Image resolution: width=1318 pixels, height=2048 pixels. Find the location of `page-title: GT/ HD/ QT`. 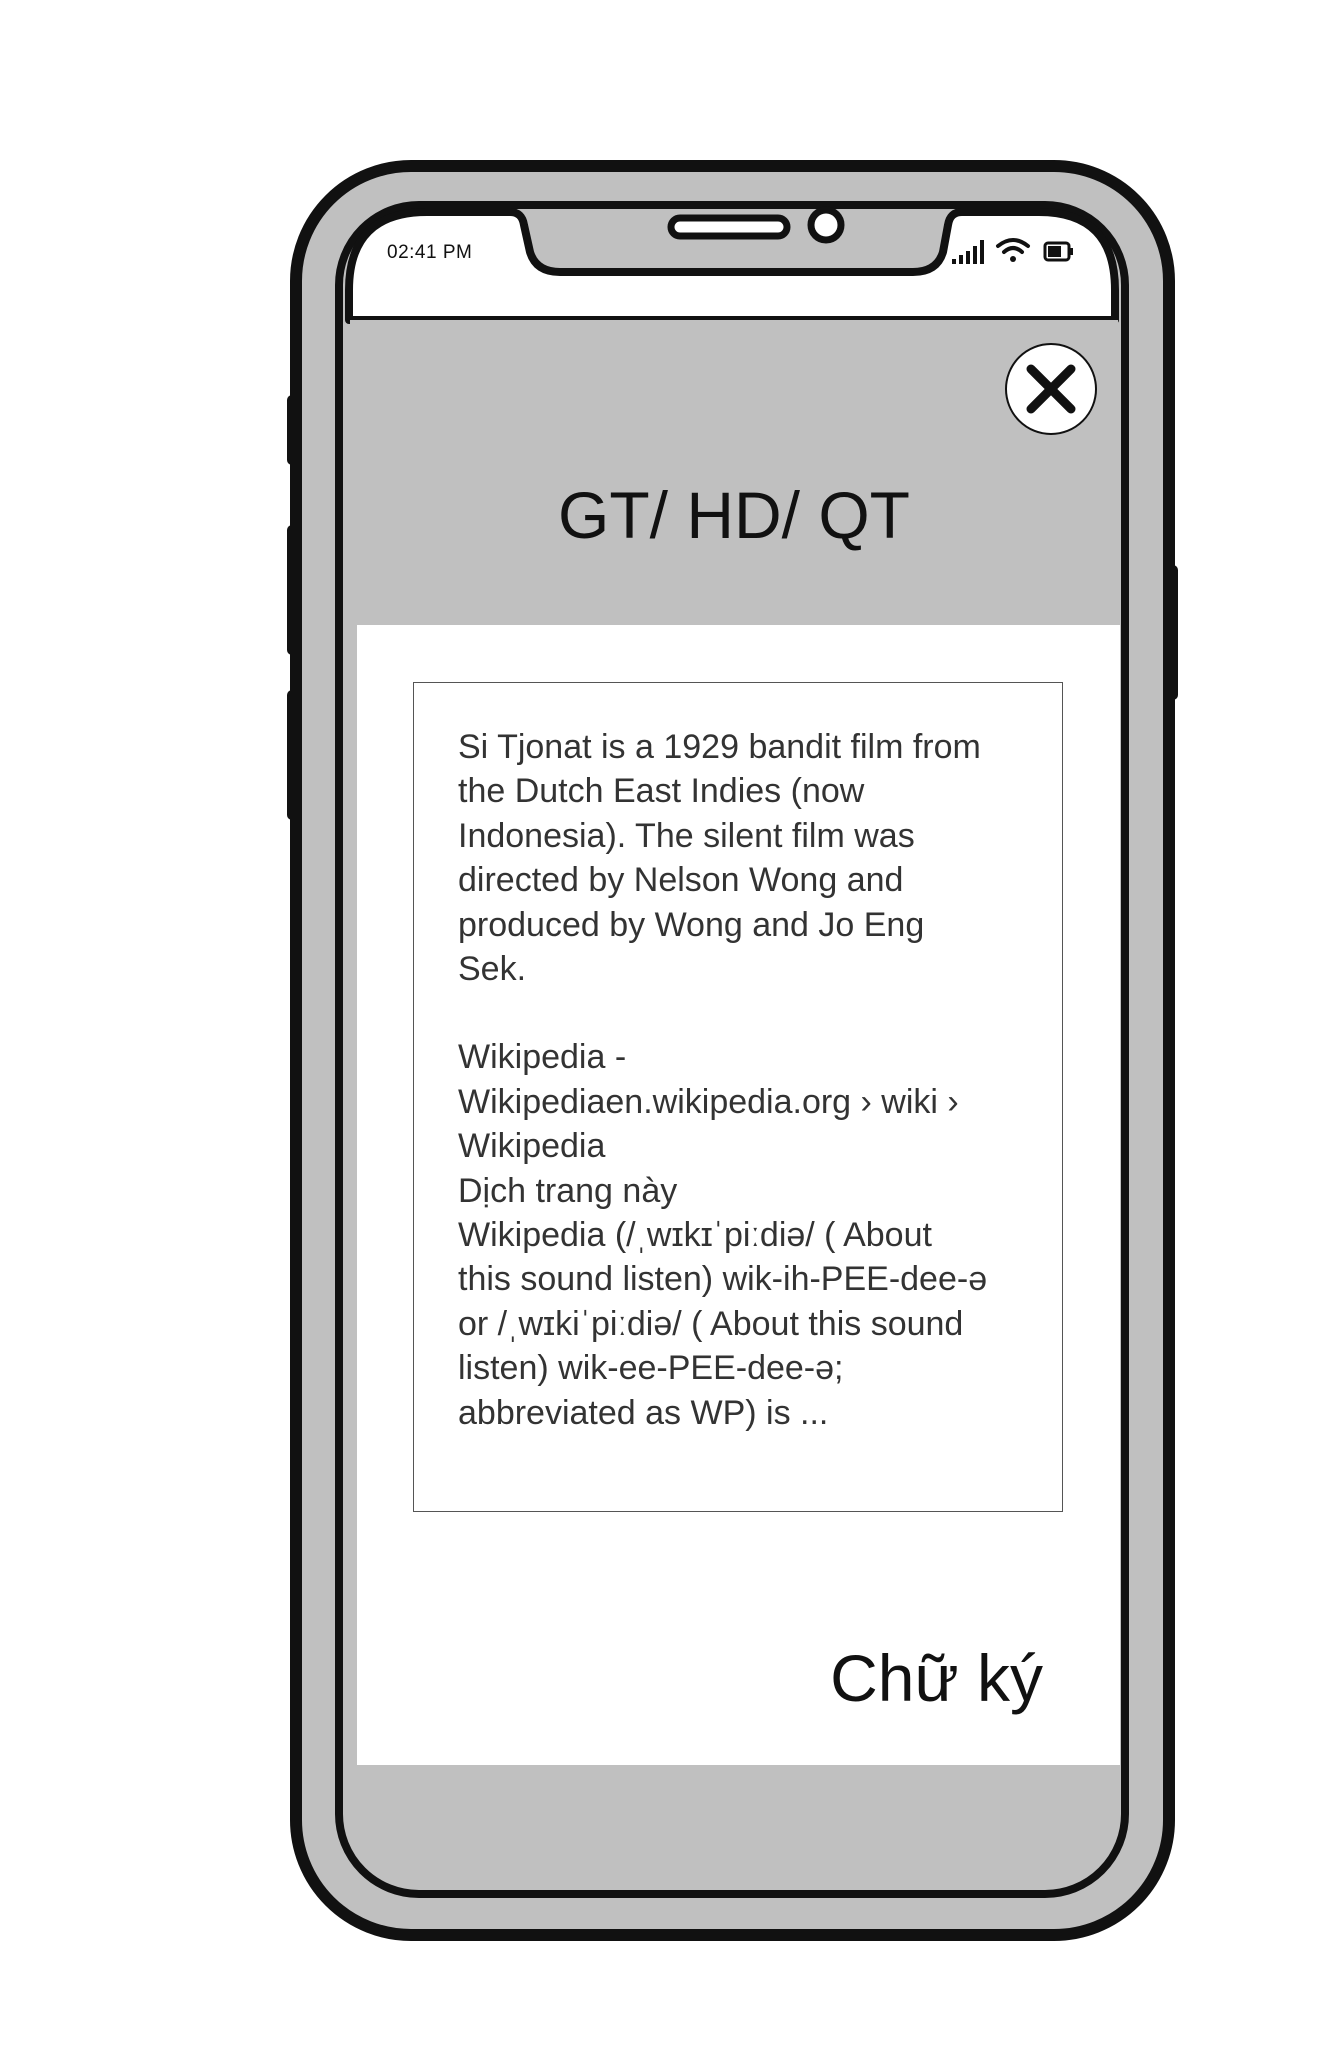

page-title: GT/ HD/ QT is located at coordinates (734, 515).